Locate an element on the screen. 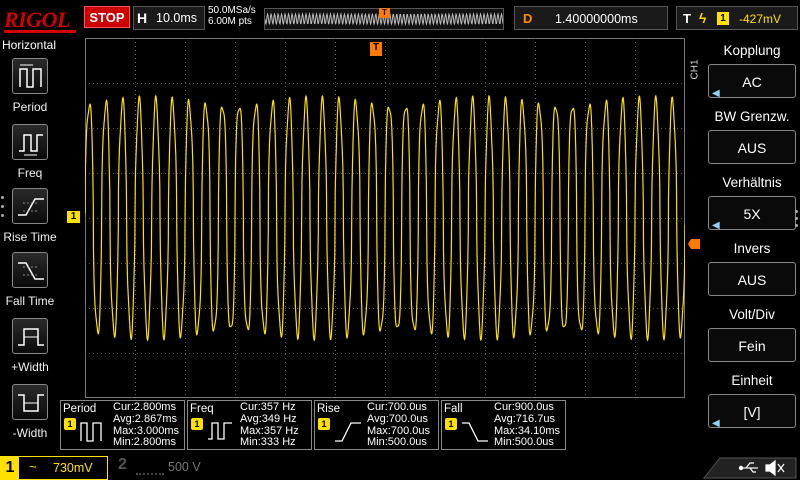 This screenshot has height=480, width=800. measure-rise-time-item: Rise Time is located at coordinates (30, 219).